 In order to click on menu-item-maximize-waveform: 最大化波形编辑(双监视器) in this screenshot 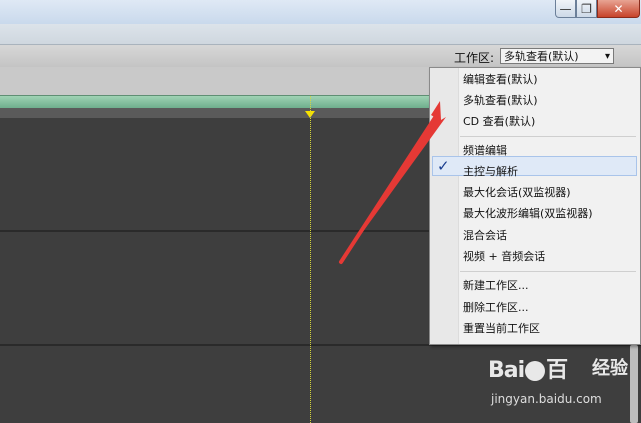, I will do `click(528, 214)`.